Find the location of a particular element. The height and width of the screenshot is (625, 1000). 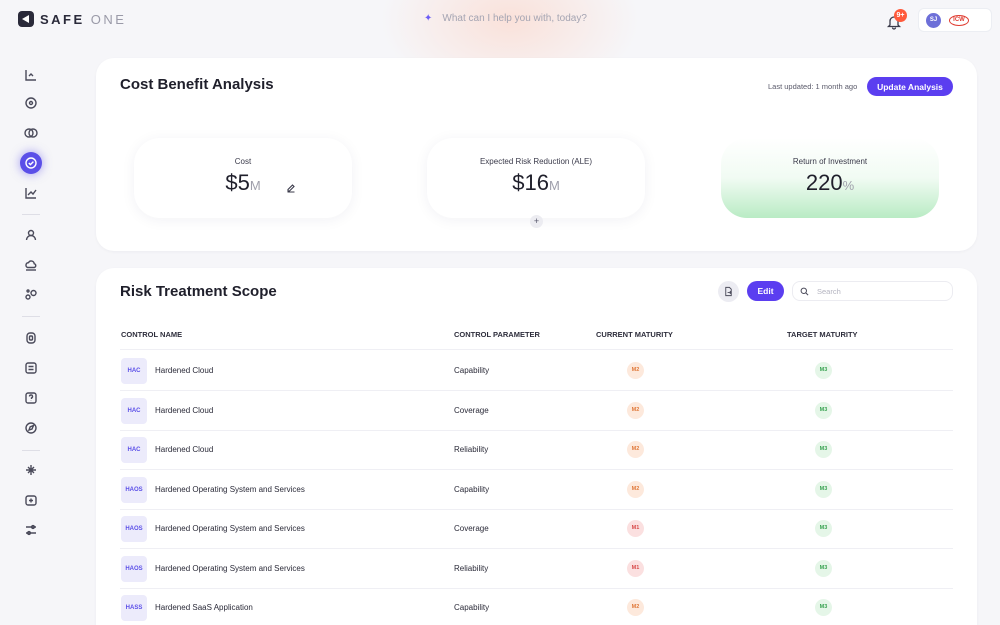

export-icon is located at coordinates (728, 291).